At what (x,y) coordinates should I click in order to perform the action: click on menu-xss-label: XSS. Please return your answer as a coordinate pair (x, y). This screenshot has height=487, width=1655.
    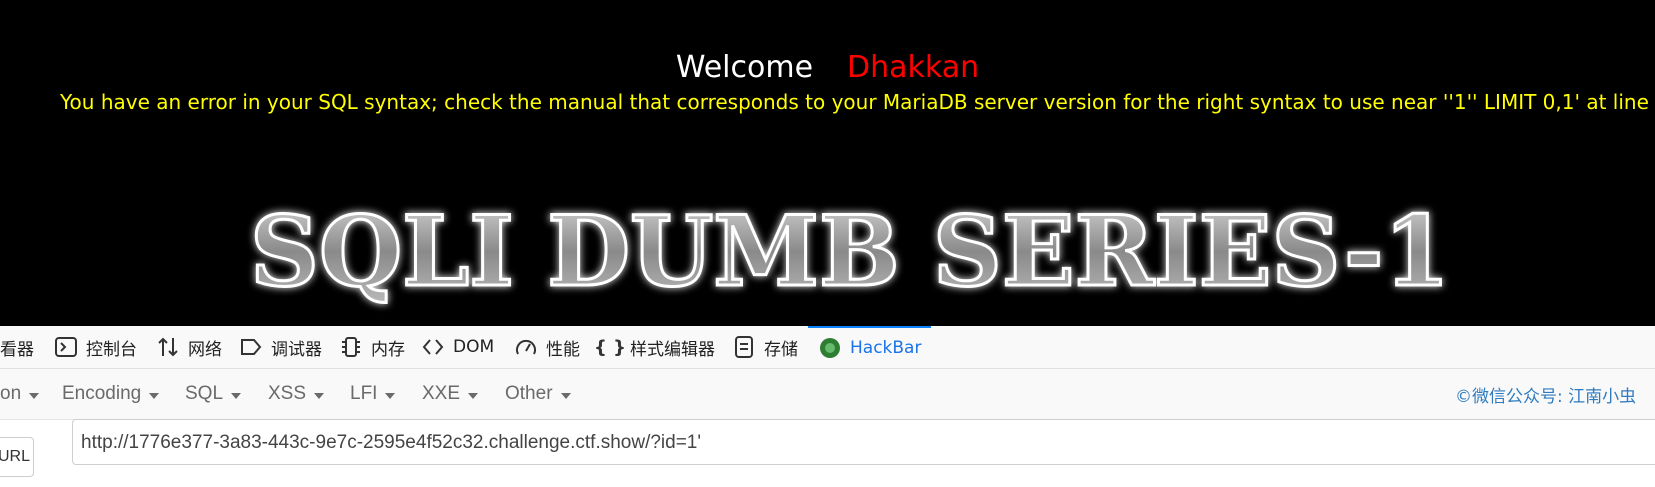
    Looking at the image, I should click on (287, 393).